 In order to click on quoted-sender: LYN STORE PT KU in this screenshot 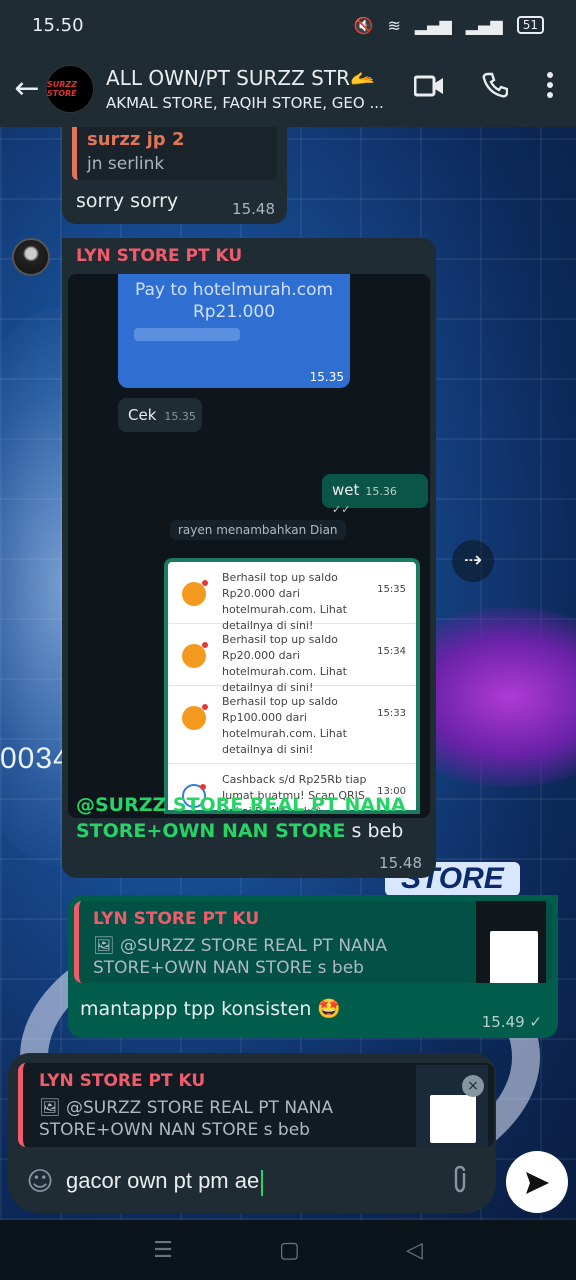, I will do `click(176, 919)`.